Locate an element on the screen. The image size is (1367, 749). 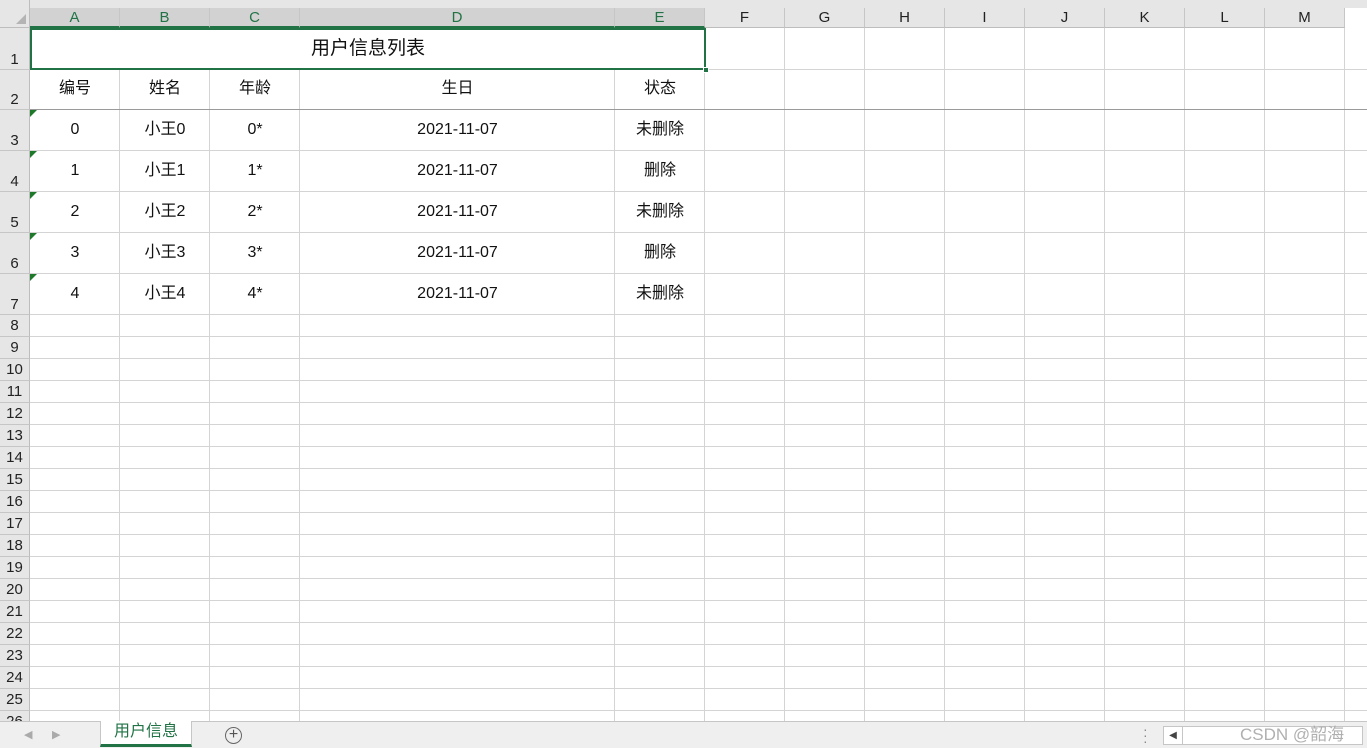
row-number: 21 is located at coordinates (14, 611).